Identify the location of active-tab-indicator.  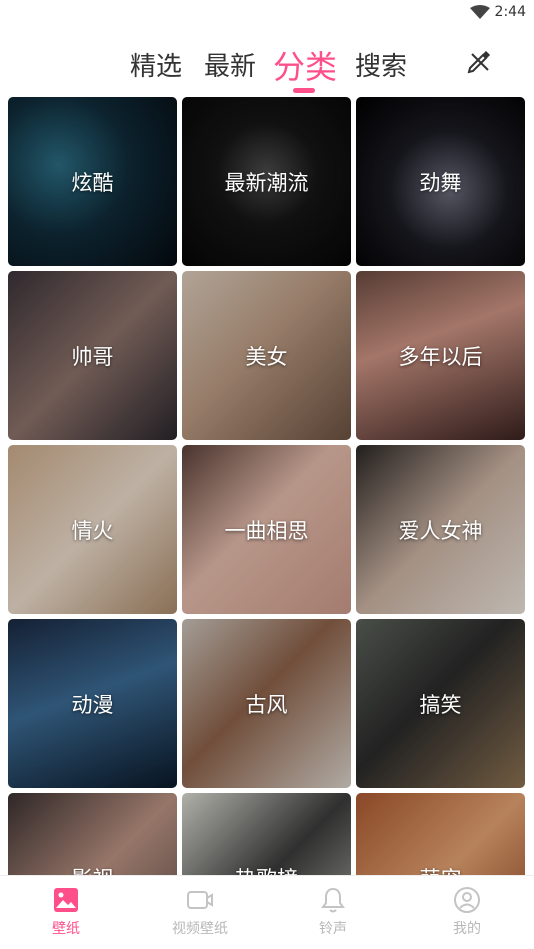
(304, 90).